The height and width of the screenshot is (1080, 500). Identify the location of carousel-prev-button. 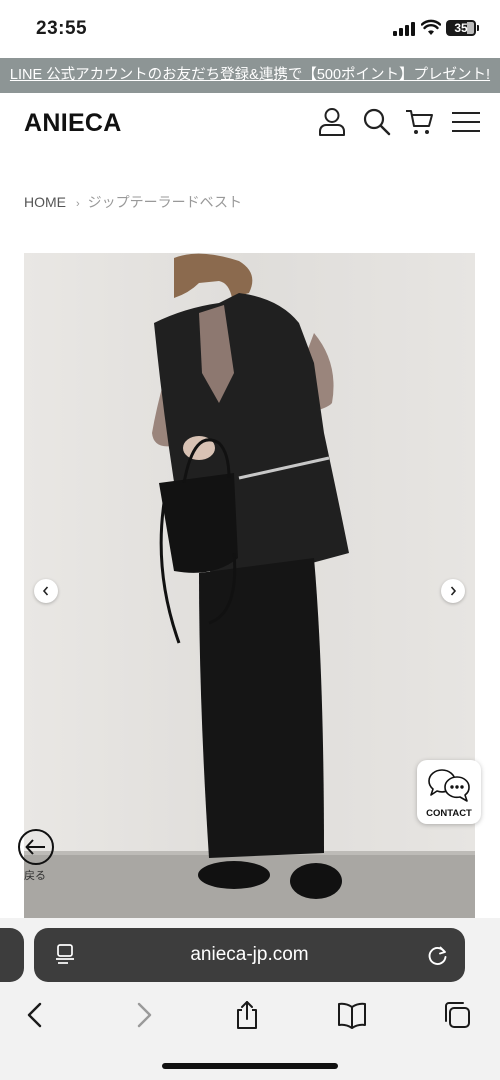
(46, 591).